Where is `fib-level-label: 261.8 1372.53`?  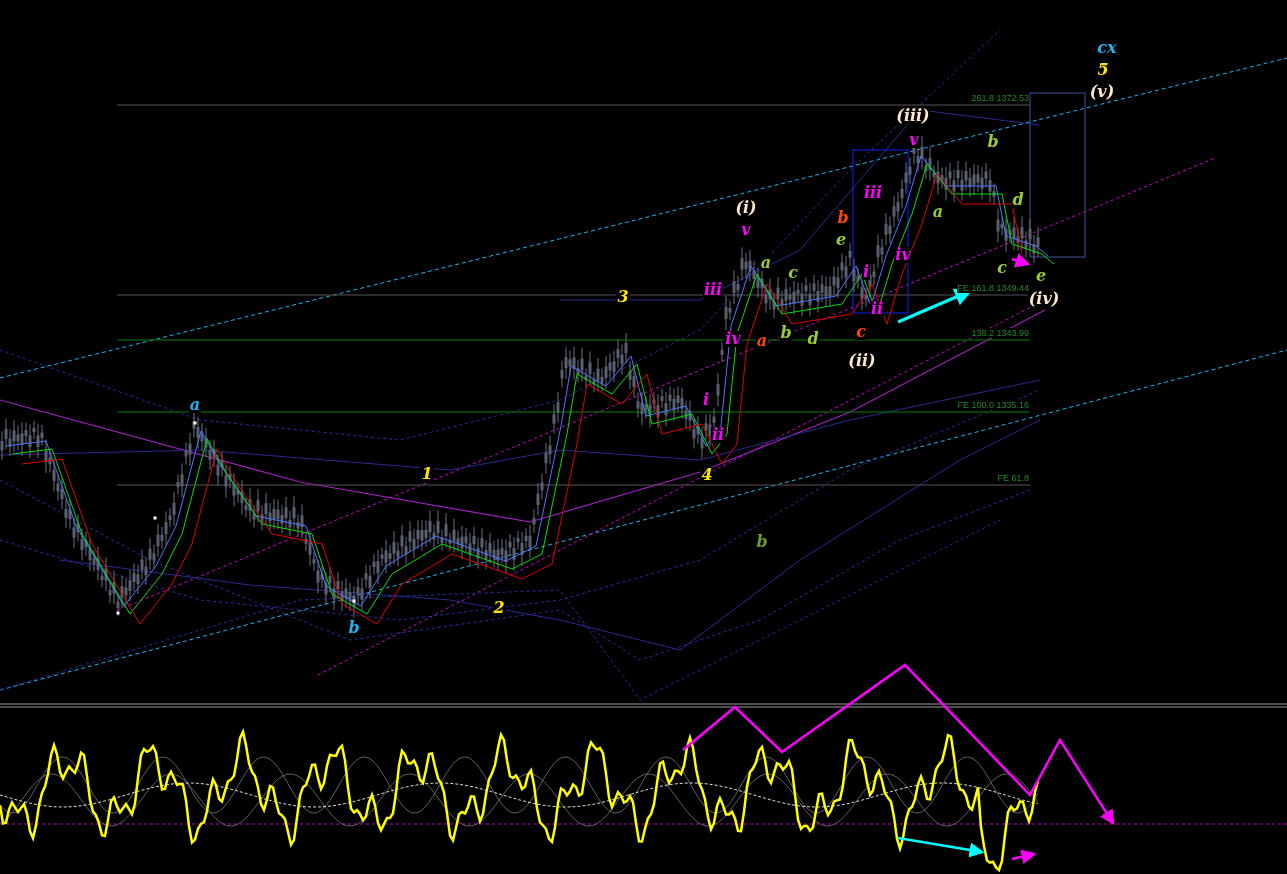 fib-level-label: 261.8 1372.53 is located at coordinates (1000, 98).